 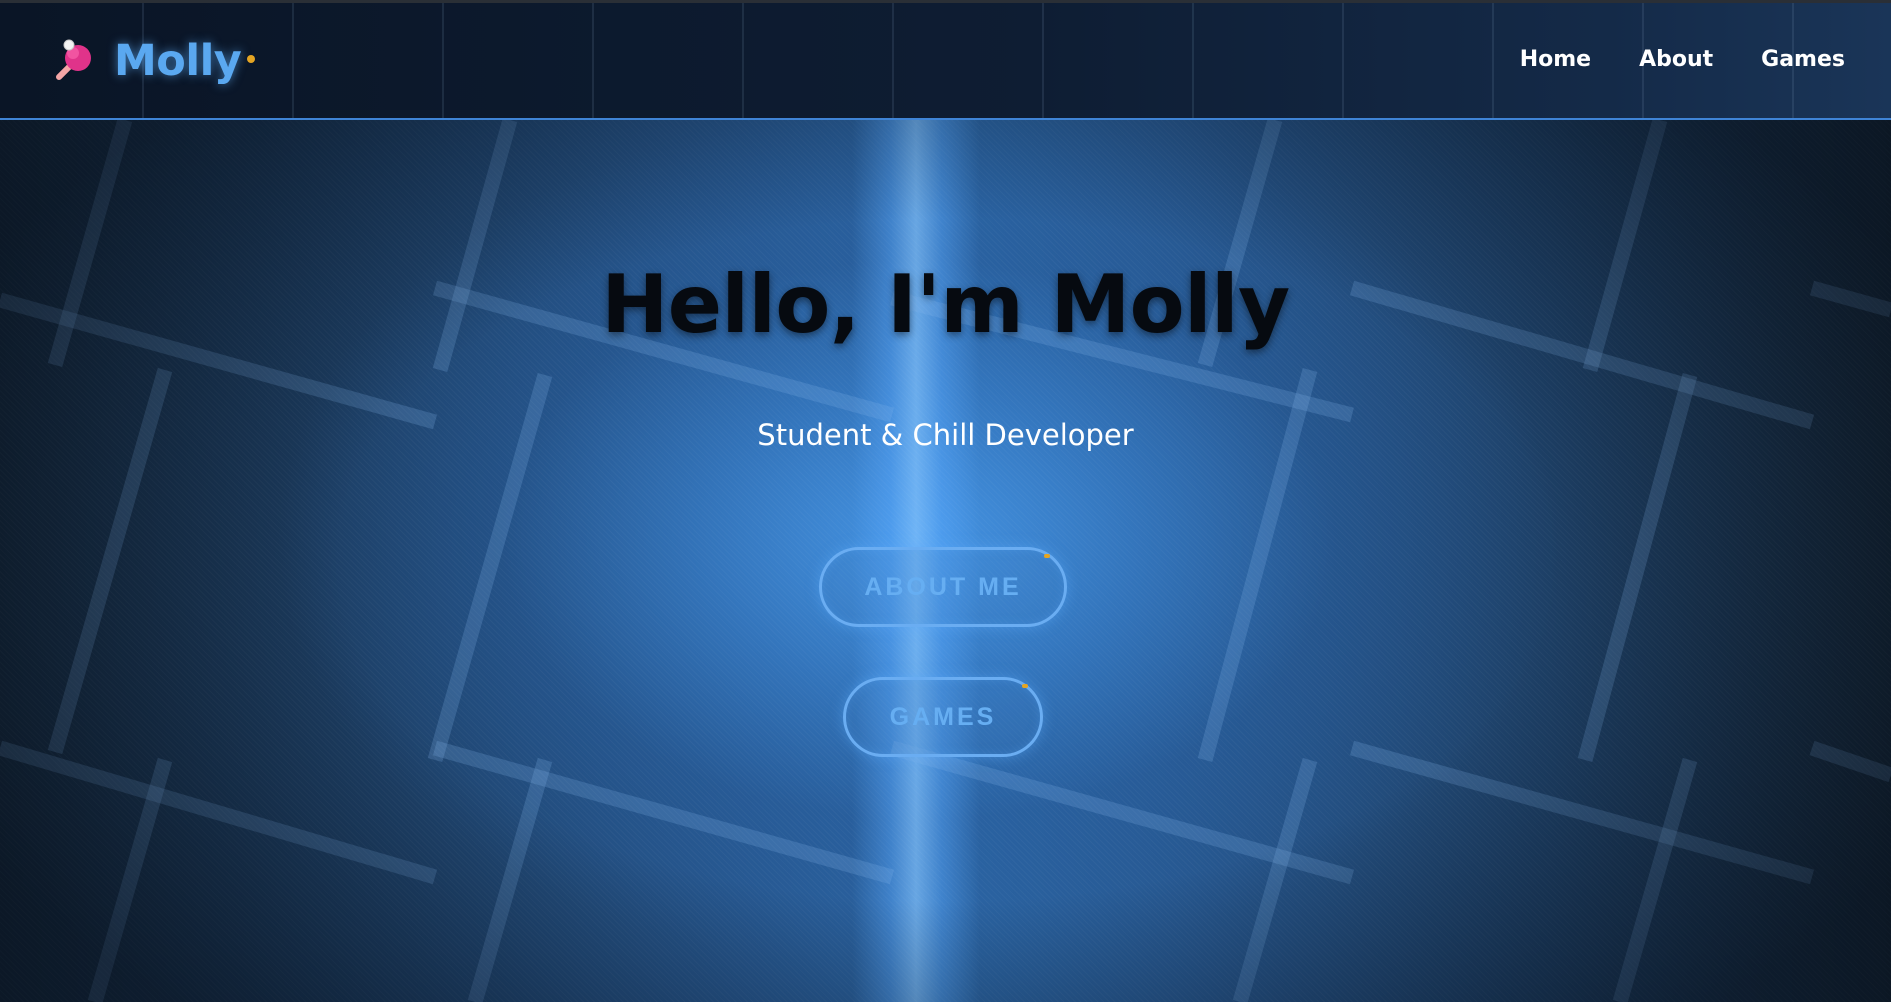 I want to click on hero-subtitle: Student & Chill Developer, so click(x=945, y=435).